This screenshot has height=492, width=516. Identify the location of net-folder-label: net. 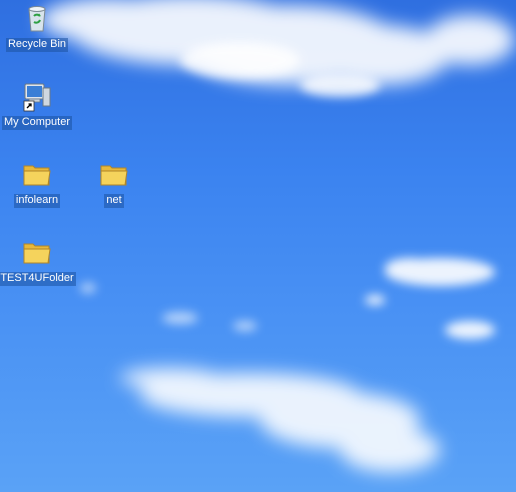
(114, 201).